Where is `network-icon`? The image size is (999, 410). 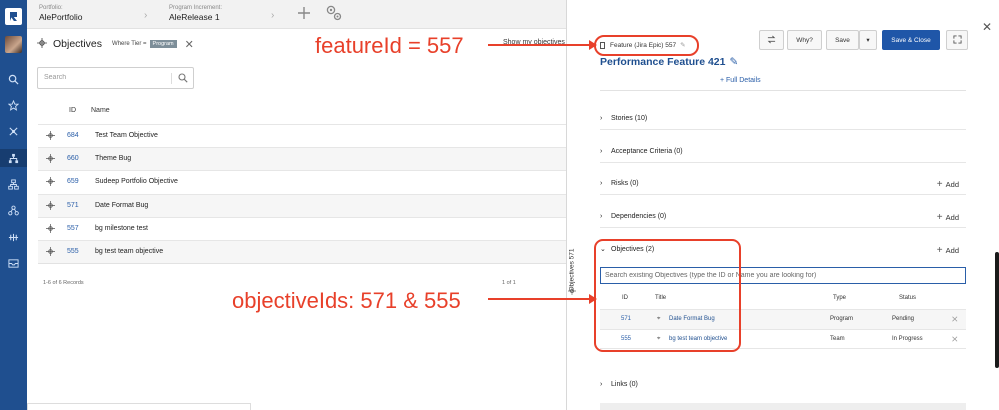 network-icon is located at coordinates (13, 131).